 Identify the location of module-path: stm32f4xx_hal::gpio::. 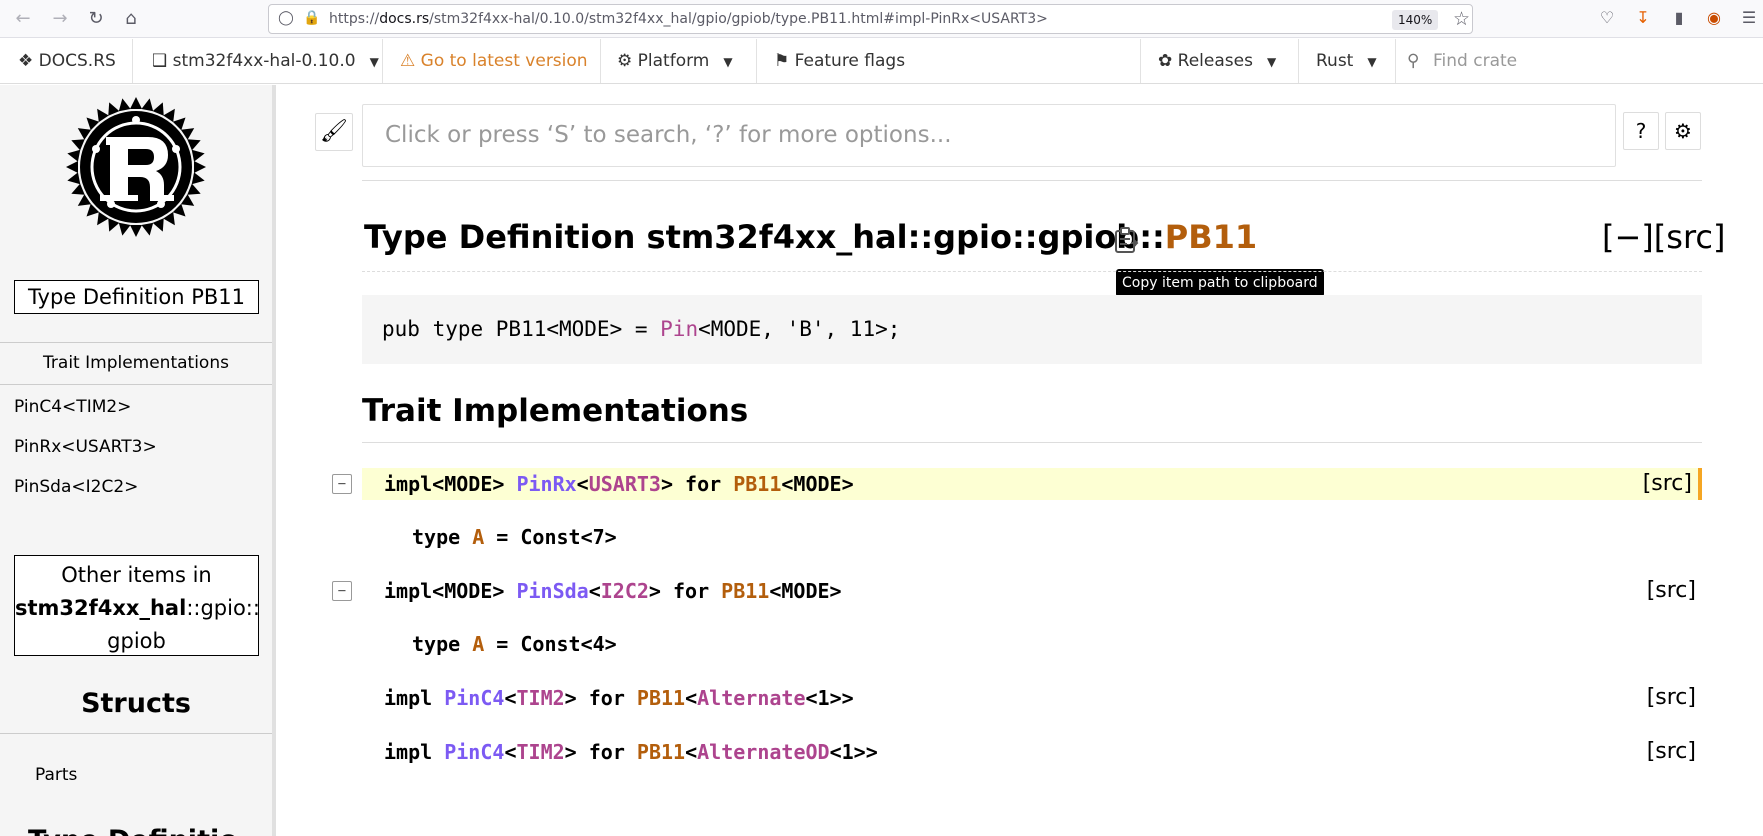
(137, 608).